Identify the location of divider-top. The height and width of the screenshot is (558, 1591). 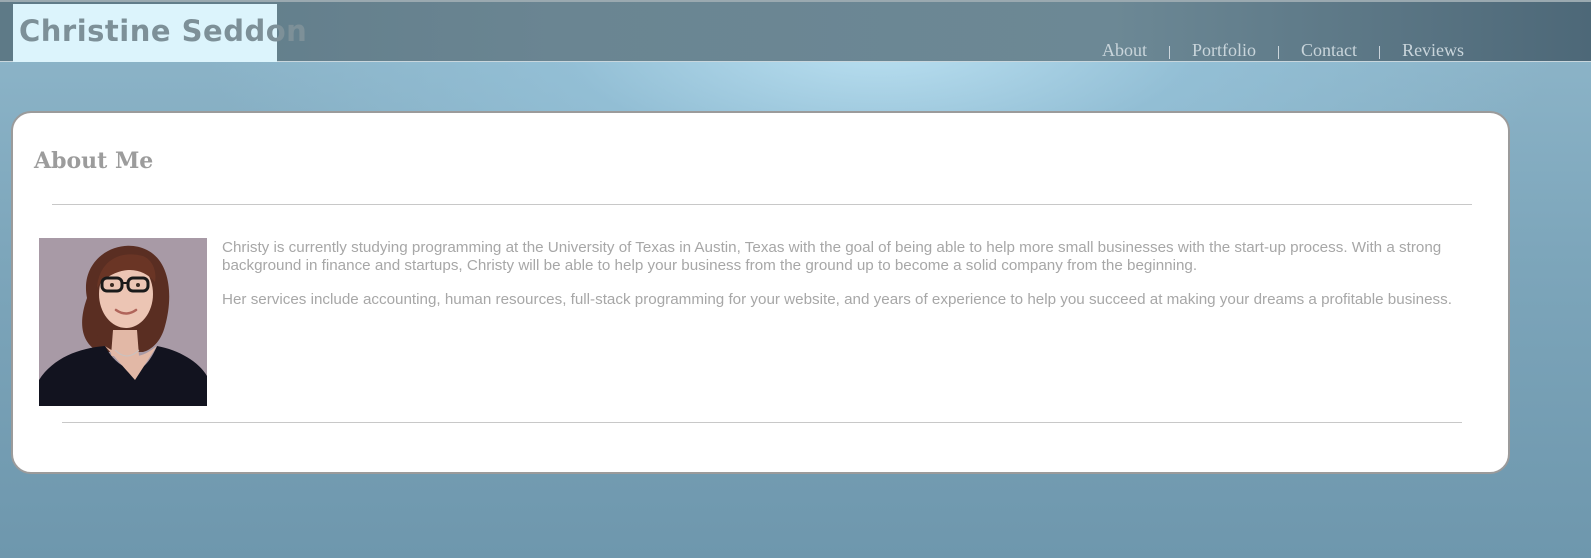
(762, 204).